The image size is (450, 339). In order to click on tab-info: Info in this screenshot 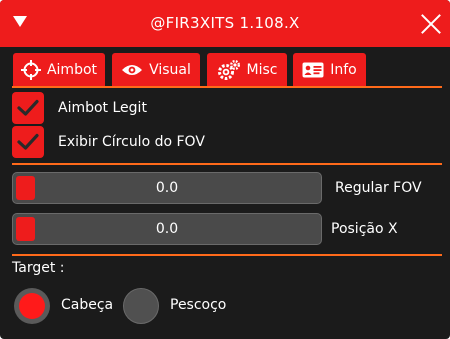, I will do `click(329, 69)`.